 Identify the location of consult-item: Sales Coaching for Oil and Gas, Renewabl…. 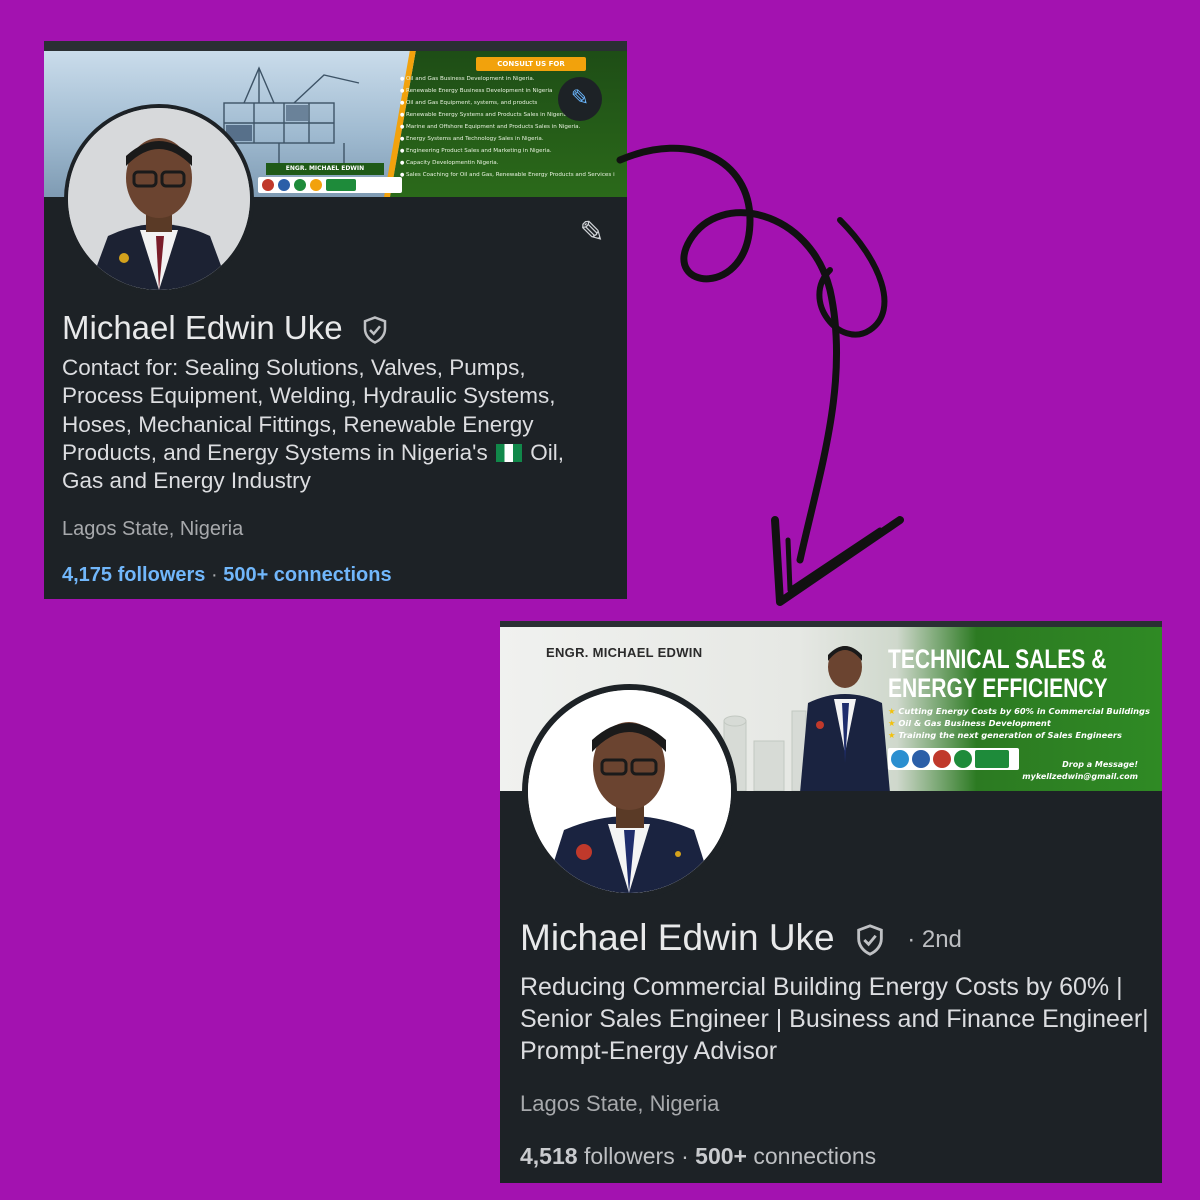
(507, 175).